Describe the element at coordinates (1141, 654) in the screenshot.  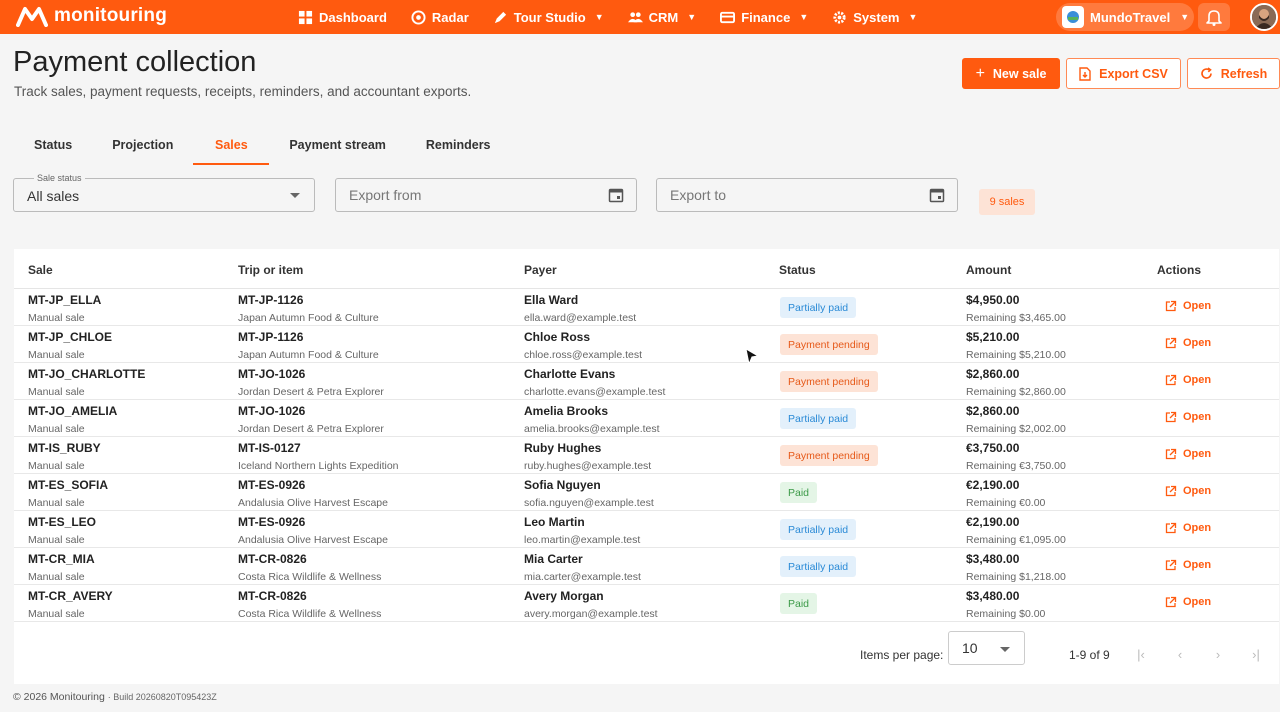
I see `first-page-button: |‹` at that location.